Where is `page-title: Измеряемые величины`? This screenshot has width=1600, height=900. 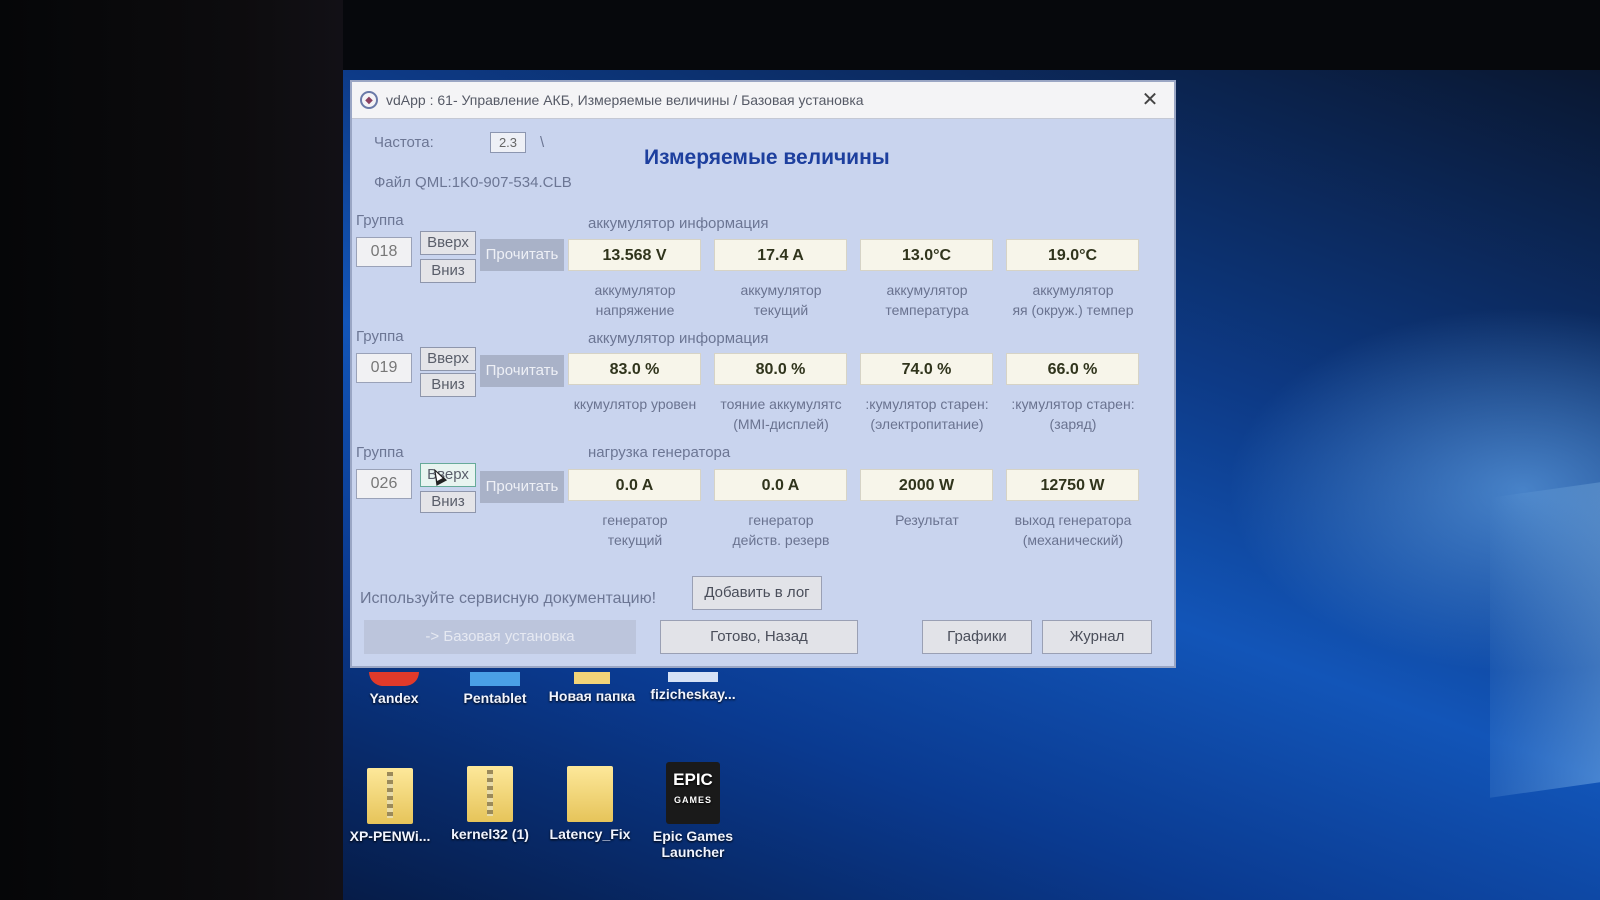
page-title: Измеряемые величины is located at coordinates (767, 157).